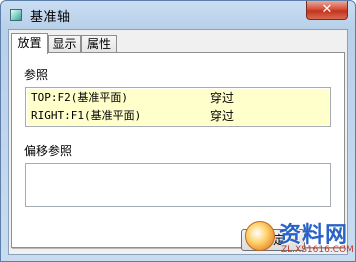  I want to click on reference-name: TOP:F2(基准平面), so click(79, 97).